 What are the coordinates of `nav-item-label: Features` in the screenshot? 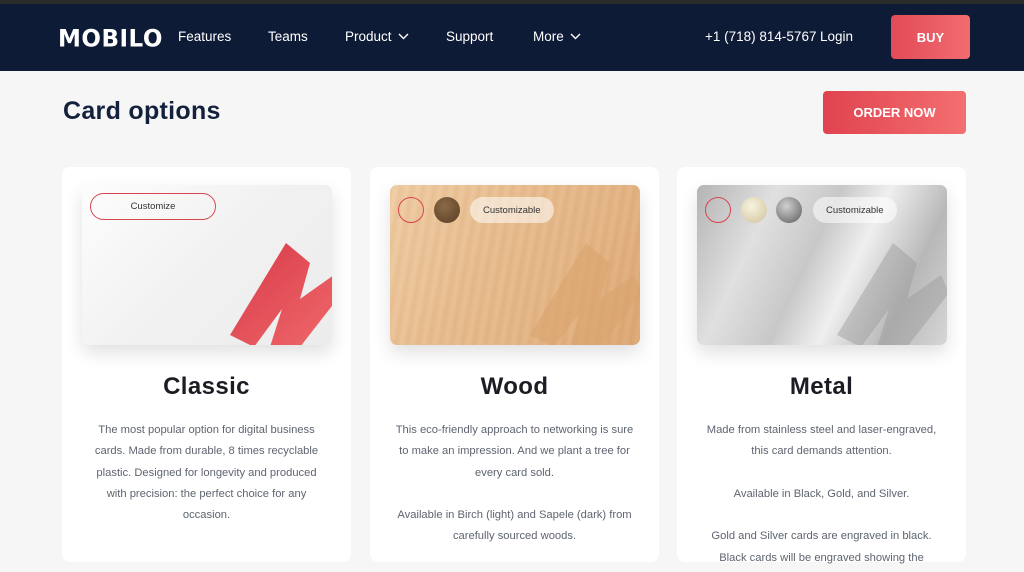 It's located at (205, 36).